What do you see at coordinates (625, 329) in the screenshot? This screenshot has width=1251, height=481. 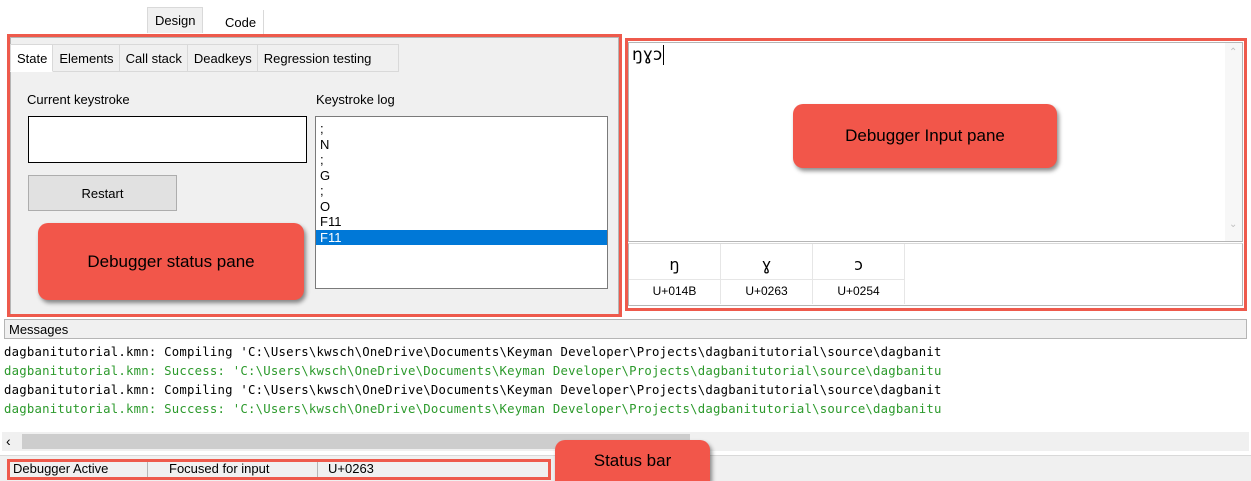 I see `messages-header: Messages` at bounding box center [625, 329].